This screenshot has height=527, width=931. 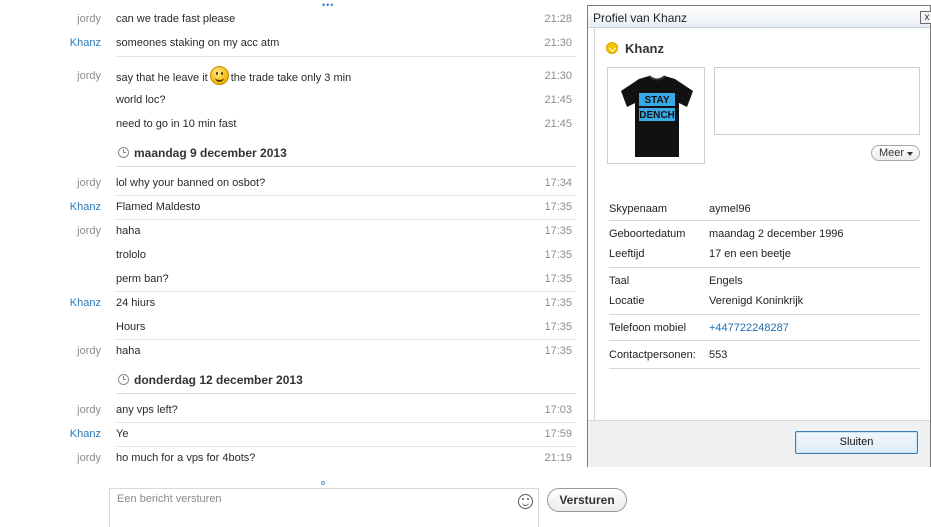 I want to click on send-button: Versturen, so click(x=587, y=500).